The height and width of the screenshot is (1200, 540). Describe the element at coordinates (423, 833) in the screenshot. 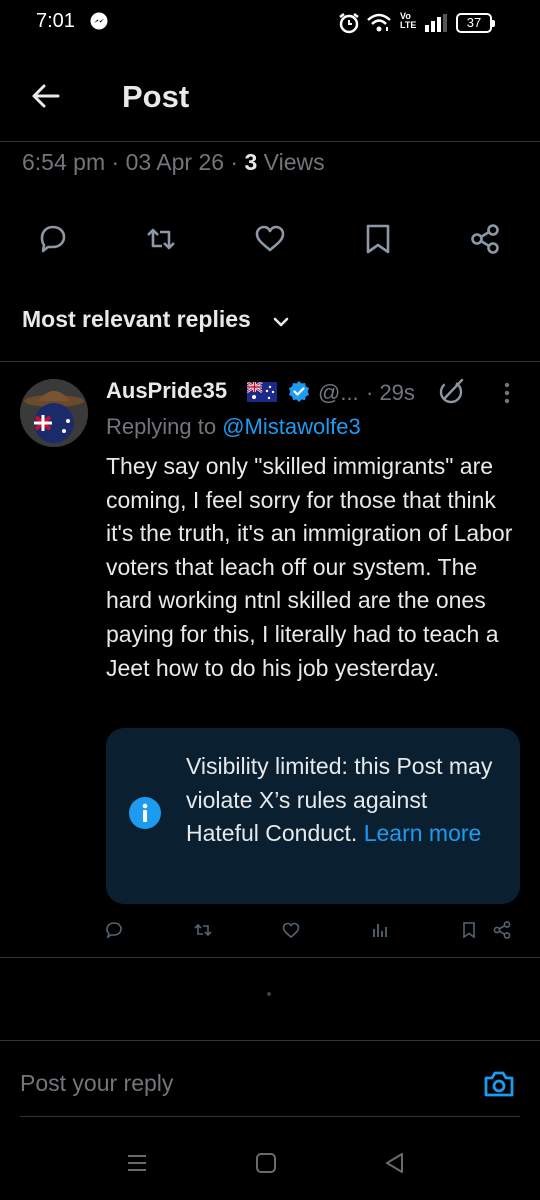

I see `learn-more-link: Learn more` at that location.